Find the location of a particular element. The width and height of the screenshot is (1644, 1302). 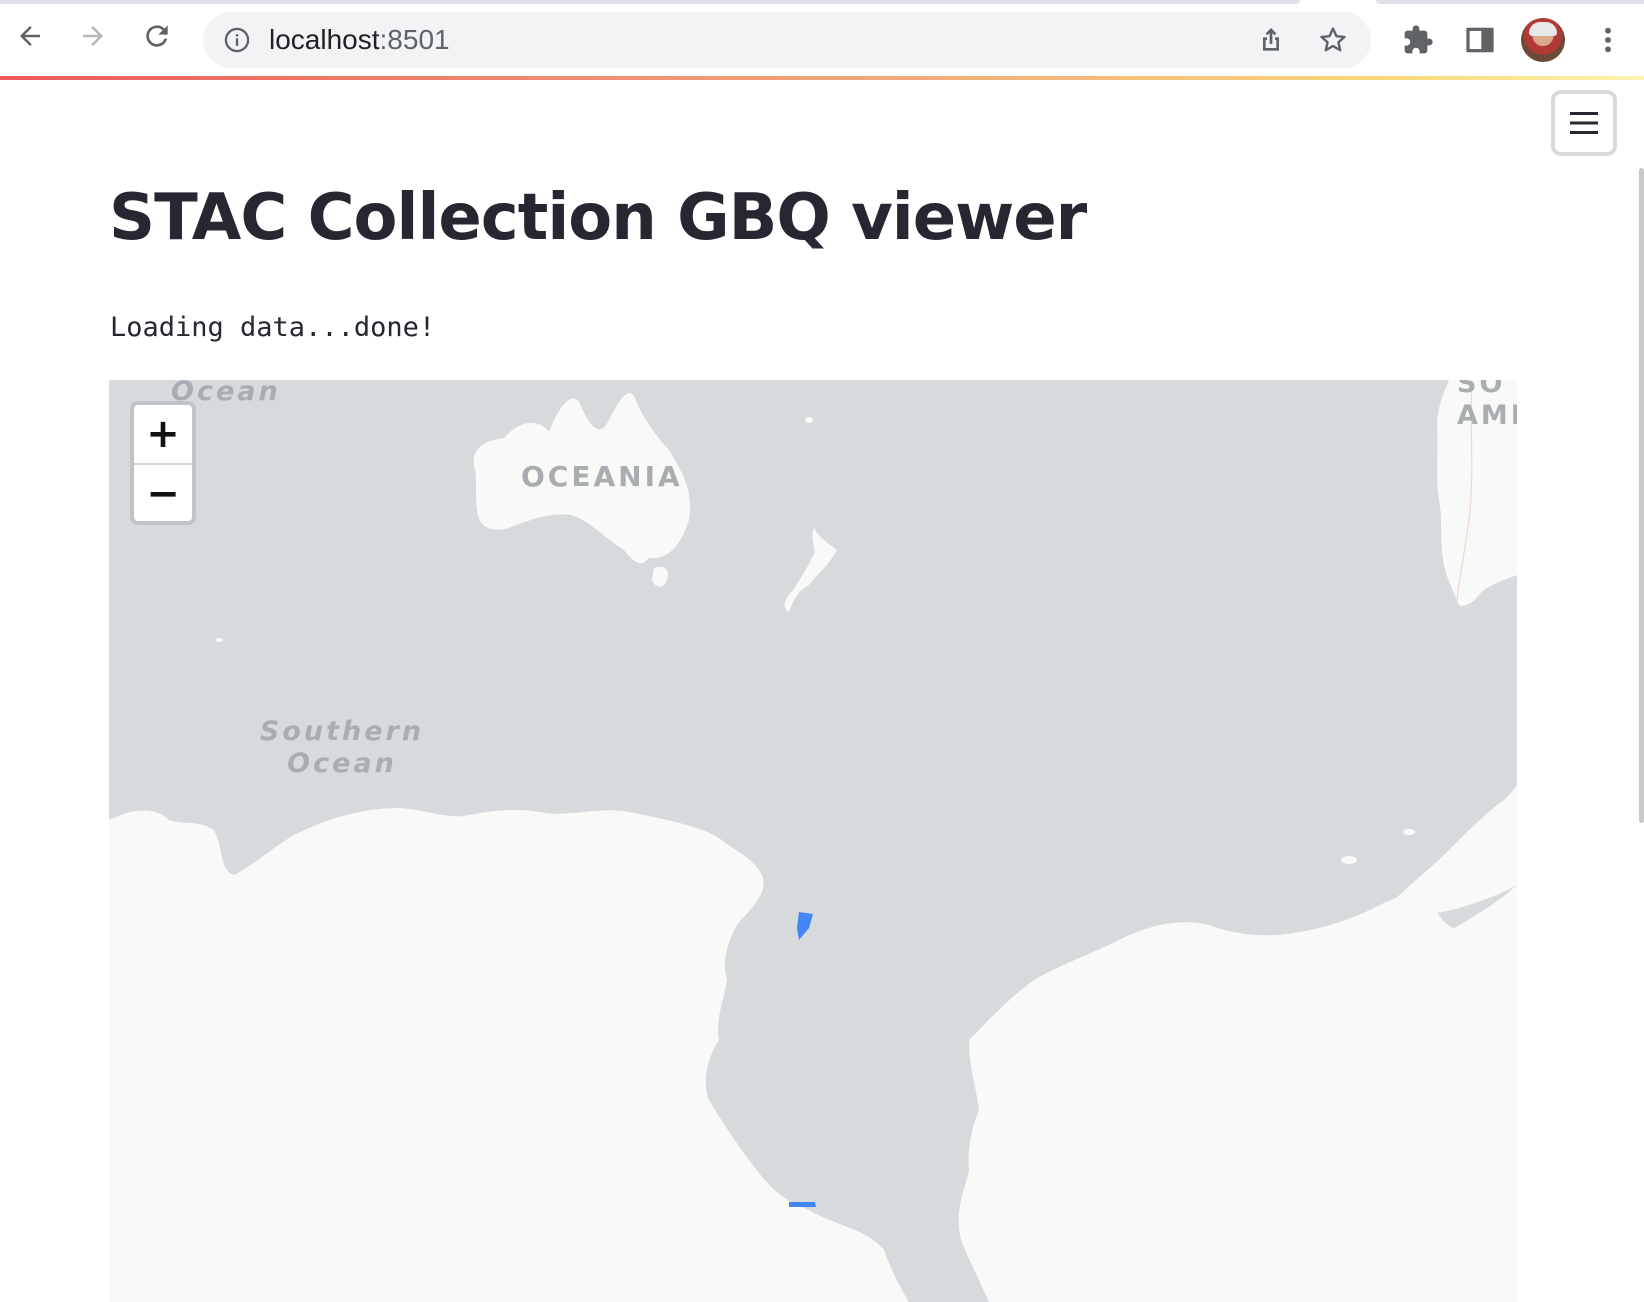

url-host: localhost is located at coordinates (324, 39).